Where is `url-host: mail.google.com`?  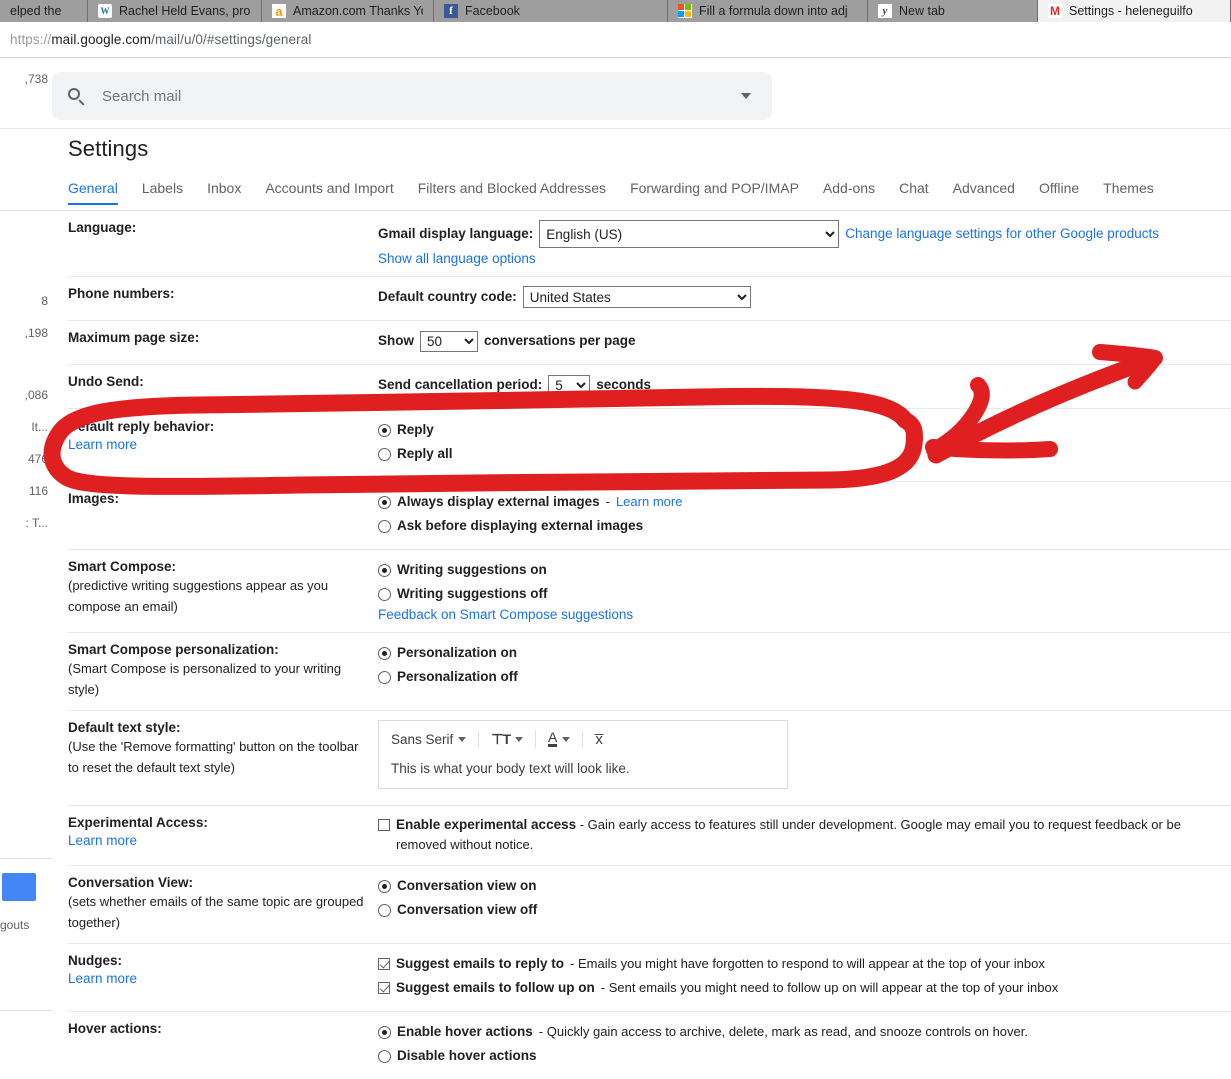
url-host: mail.google.com is located at coordinates (101, 39).